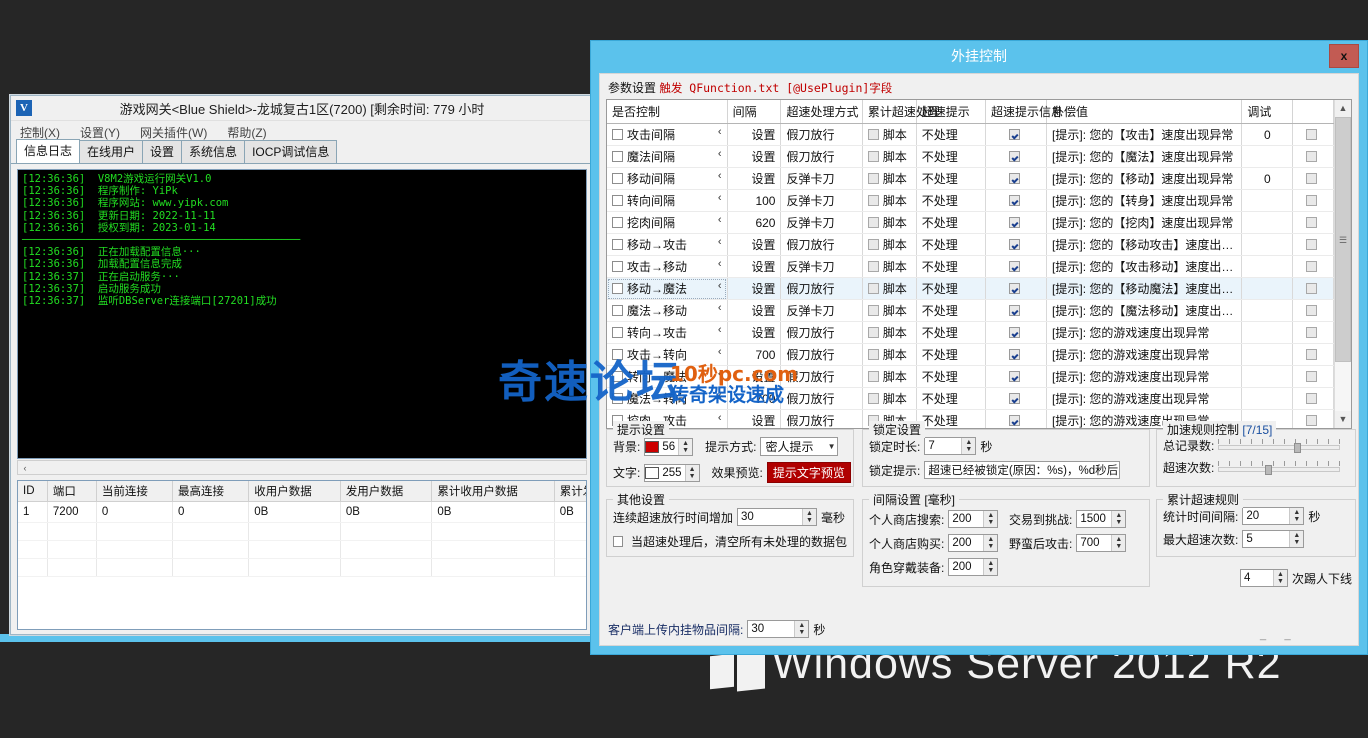 The image size is (1368, 738). I want to click on dialog-titlebar: 外挂控制 x, so click(979, 56).